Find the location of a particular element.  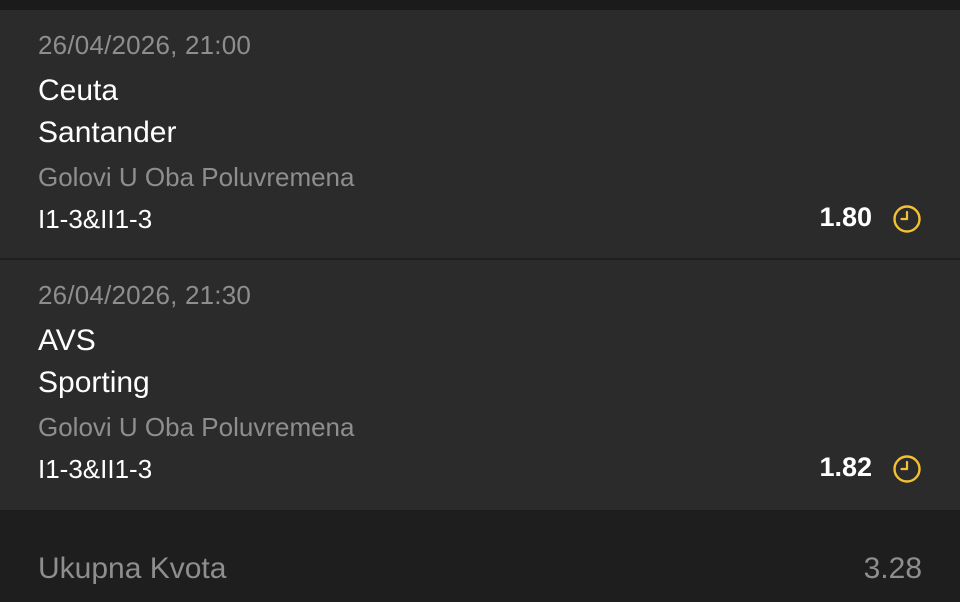

match-datetime: 26/04/2026, 21:00 is located at coordinates (145, 45).